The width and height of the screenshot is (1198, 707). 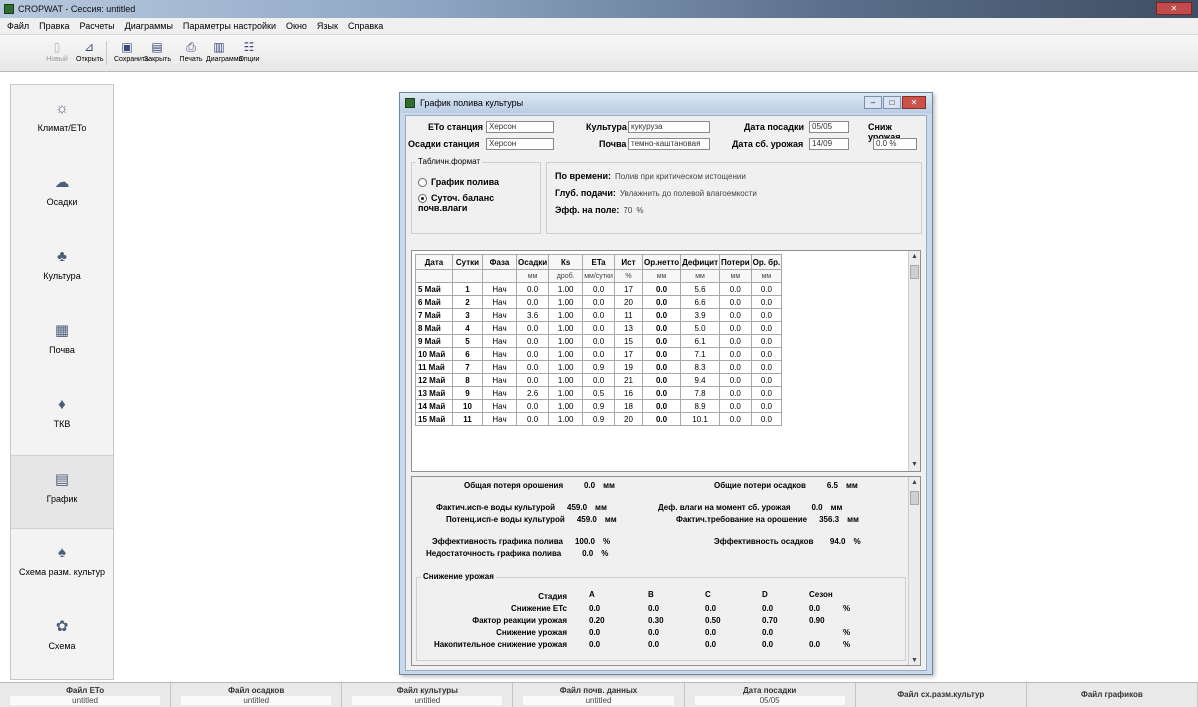 I want to click on table-row: 11 Май 7 Нач 0.0 1.00 0.9 19 0.0 8.3 0.0 0.0, so click(x=599, y=367).